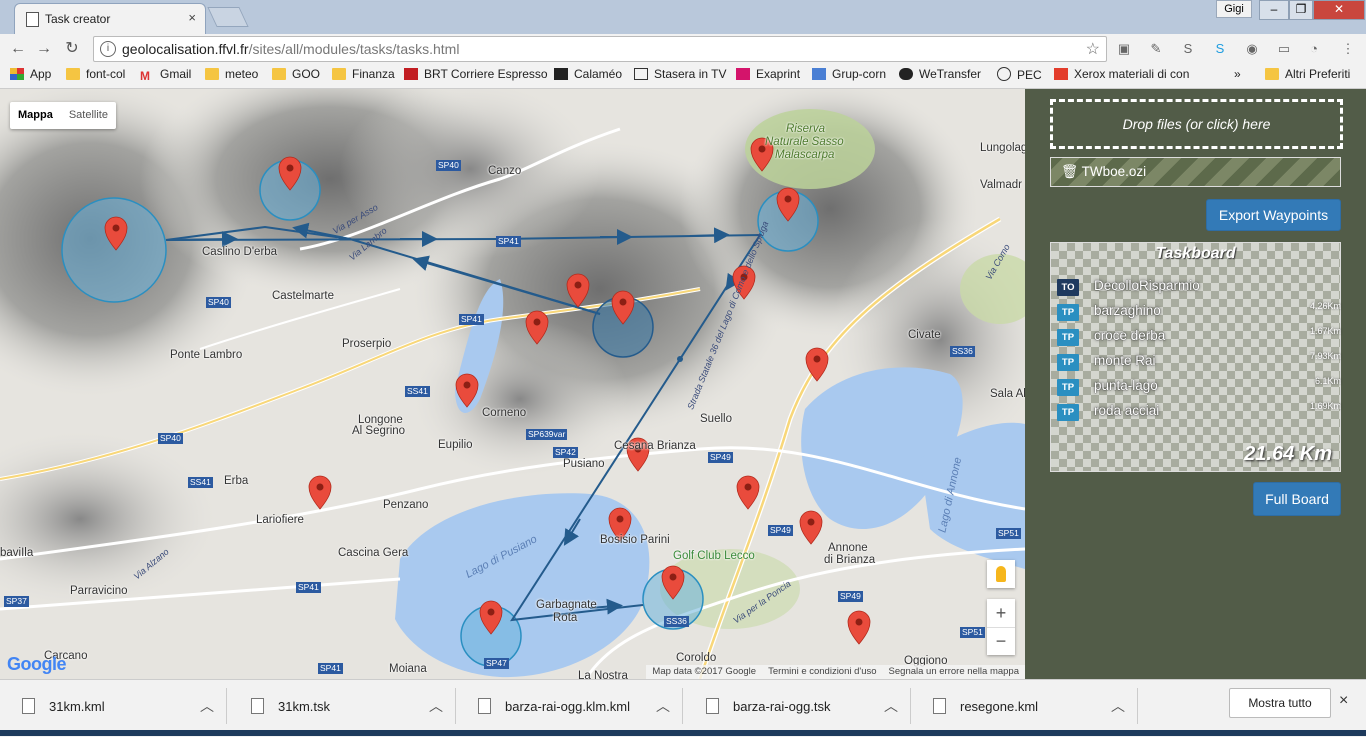 The width and height of the screenshot is (1366, 737). What do you see at coordinates (1196, 124) in the screenshot?
I see `file-dropzone: Drop files (or click) here` at bounding box center [1196, 124].